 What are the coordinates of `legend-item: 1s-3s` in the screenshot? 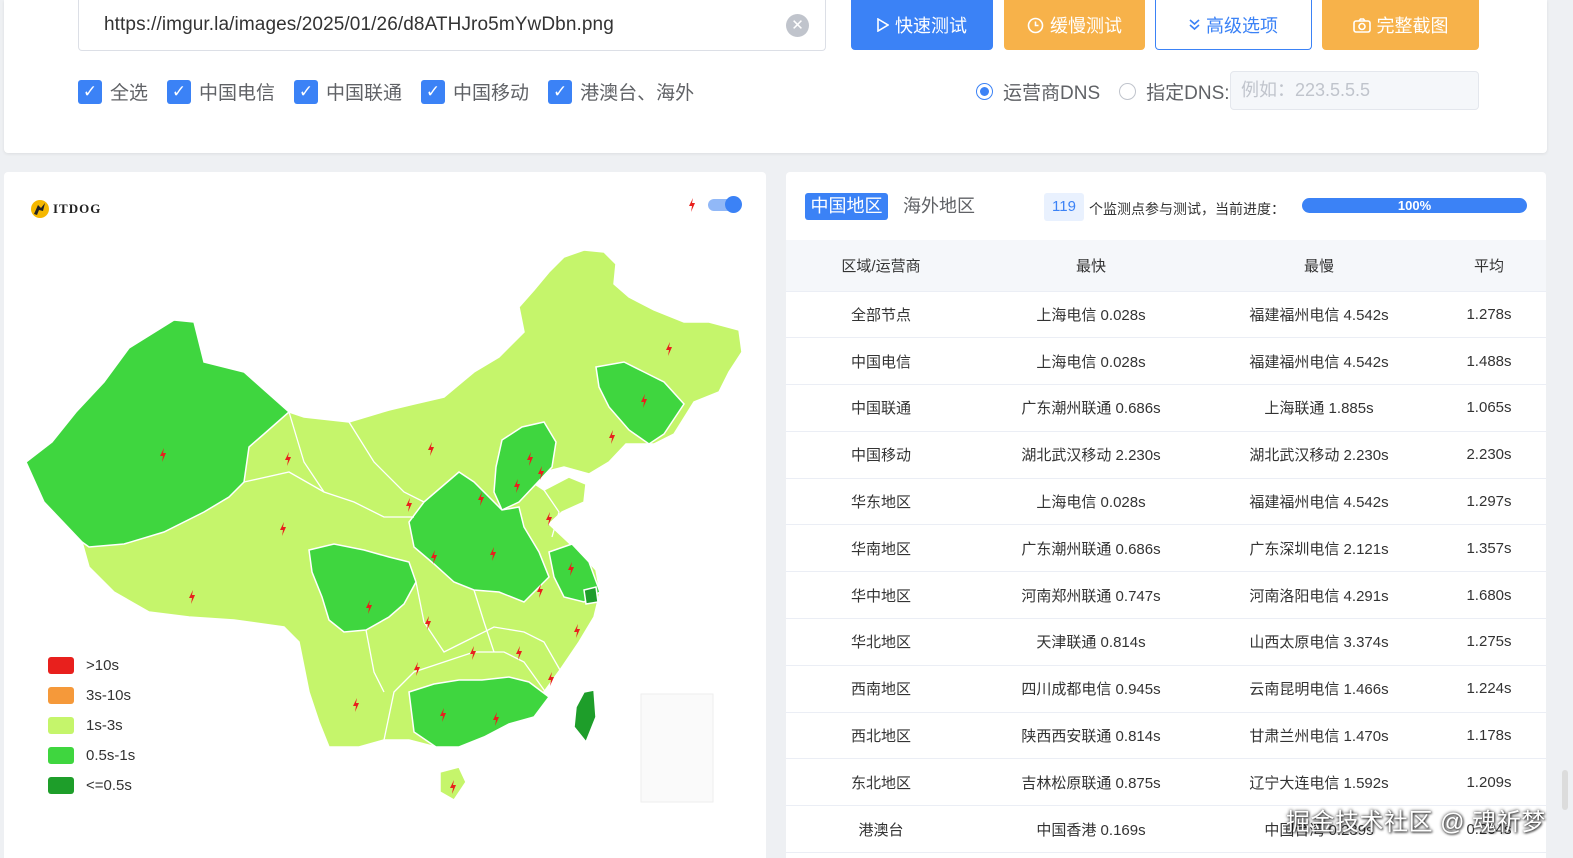 It's located at (91, 725).